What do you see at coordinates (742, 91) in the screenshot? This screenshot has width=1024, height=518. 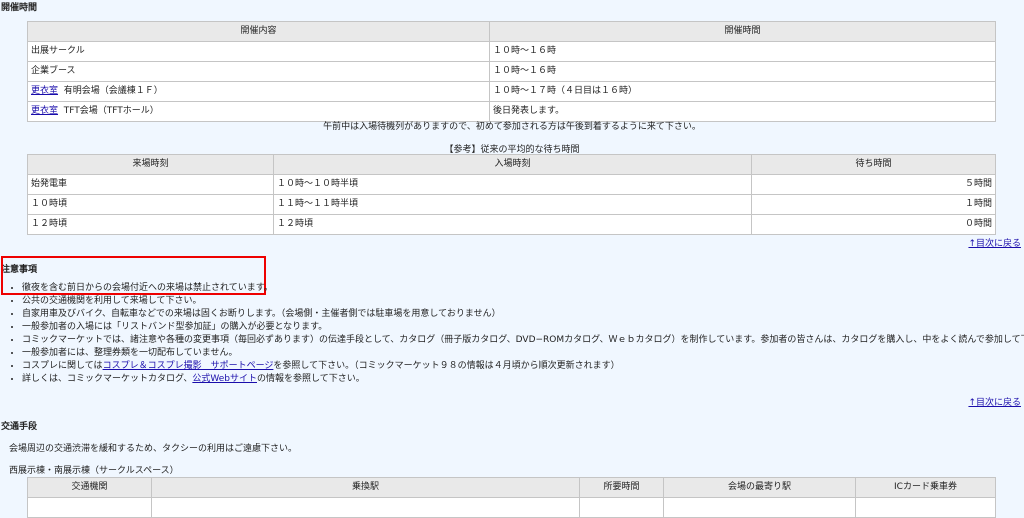 I see `hours-time: １０時～１７時（４日目は１６時）` at bounding box center [742, 91].